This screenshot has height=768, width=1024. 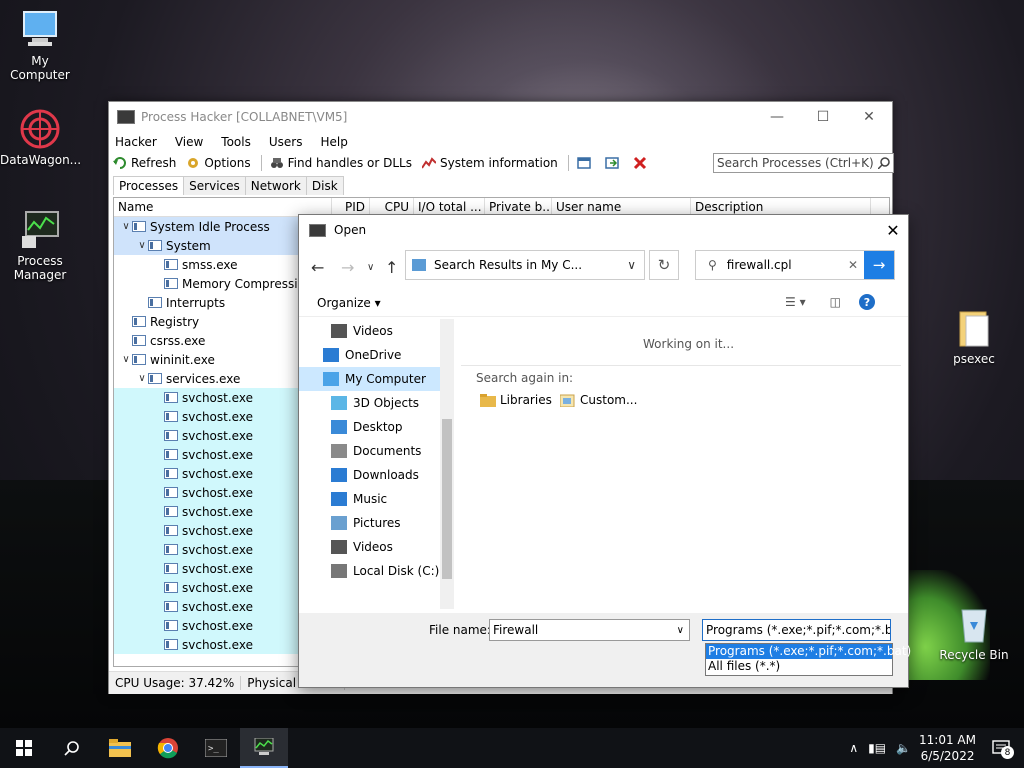 What do you see at coordinates (500, 117) in the screenshot?
I see `title-bar: Process Hacker [COLLABNET\VM5] — ☐ ✕` at bounding box center [500, 117].